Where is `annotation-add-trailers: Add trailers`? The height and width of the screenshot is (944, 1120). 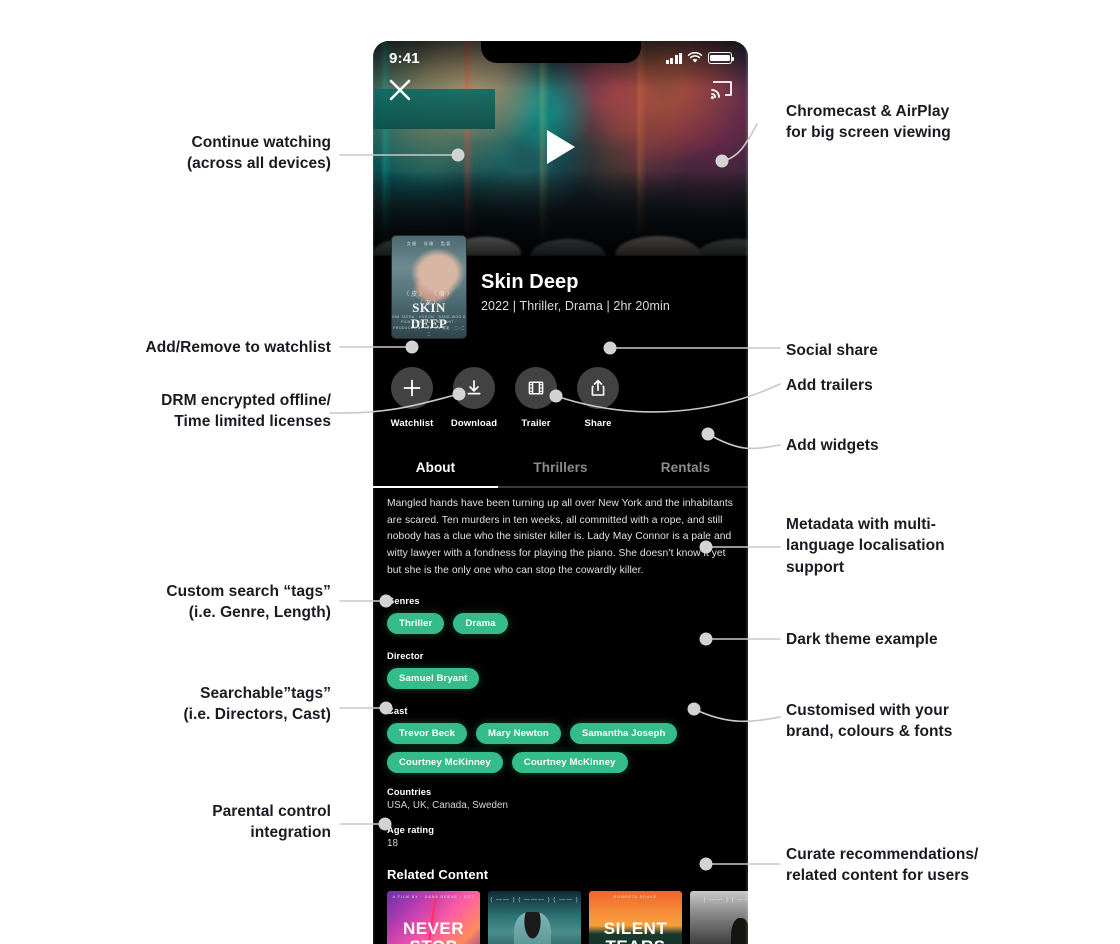
annotation-add-trailers: Add trailers is located at coordinates (829, 385).